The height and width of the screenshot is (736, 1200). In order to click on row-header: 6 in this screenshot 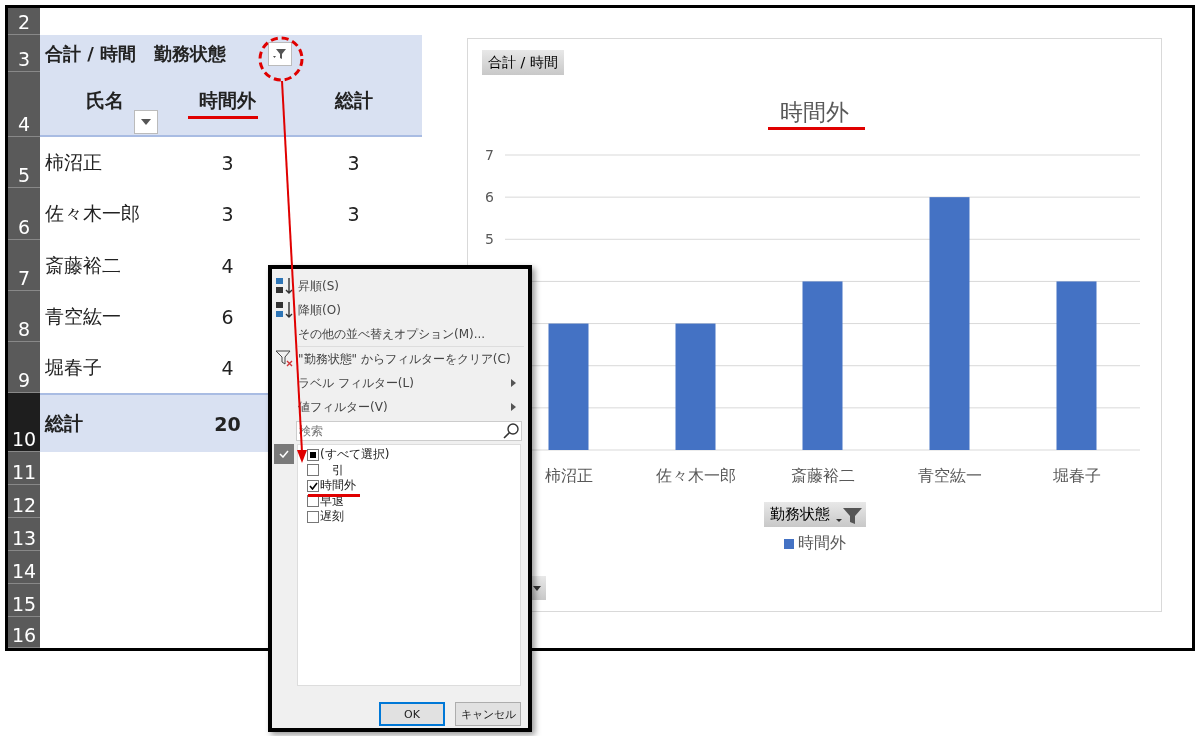, I will do `click(24, 214)`.